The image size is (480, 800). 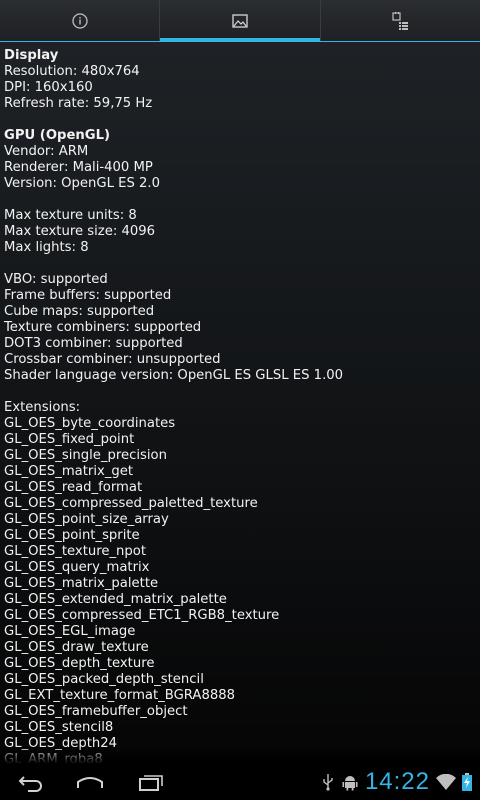 I want to click on info-line: GL_OES_point_sprite, so click(x=72, y=535).